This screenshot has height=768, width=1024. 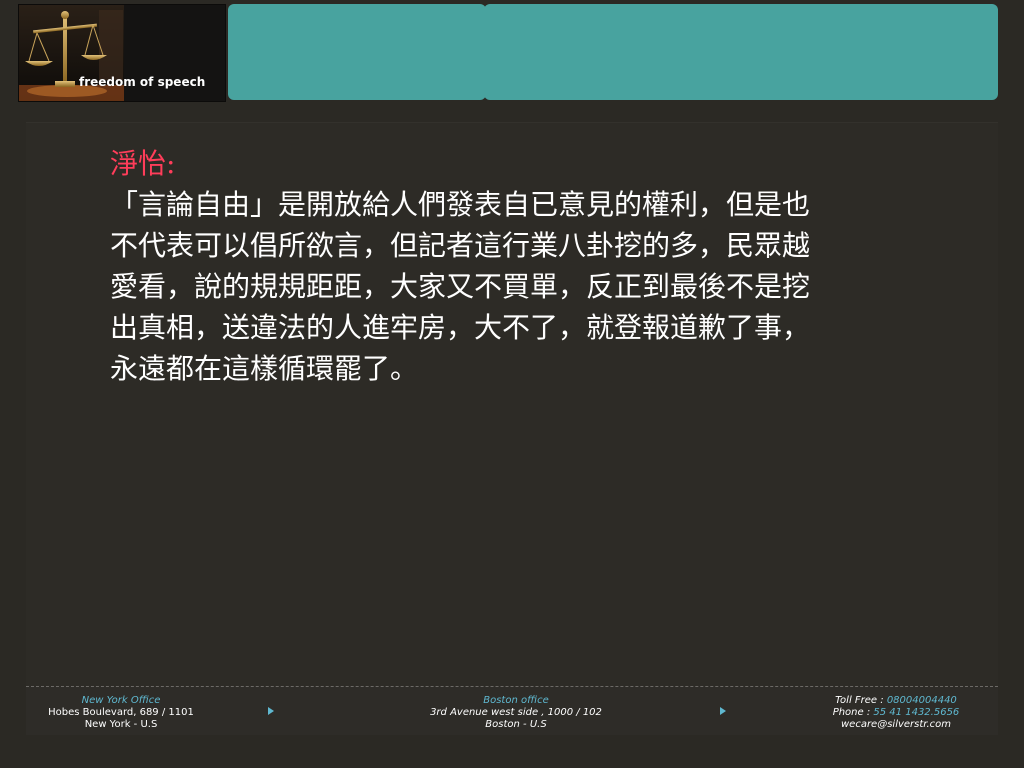 What do you see at coordinates (916, 712) in the screenshot?
I see `phone-number: 55 41 1432.5656` at bounding box center [916, 712].